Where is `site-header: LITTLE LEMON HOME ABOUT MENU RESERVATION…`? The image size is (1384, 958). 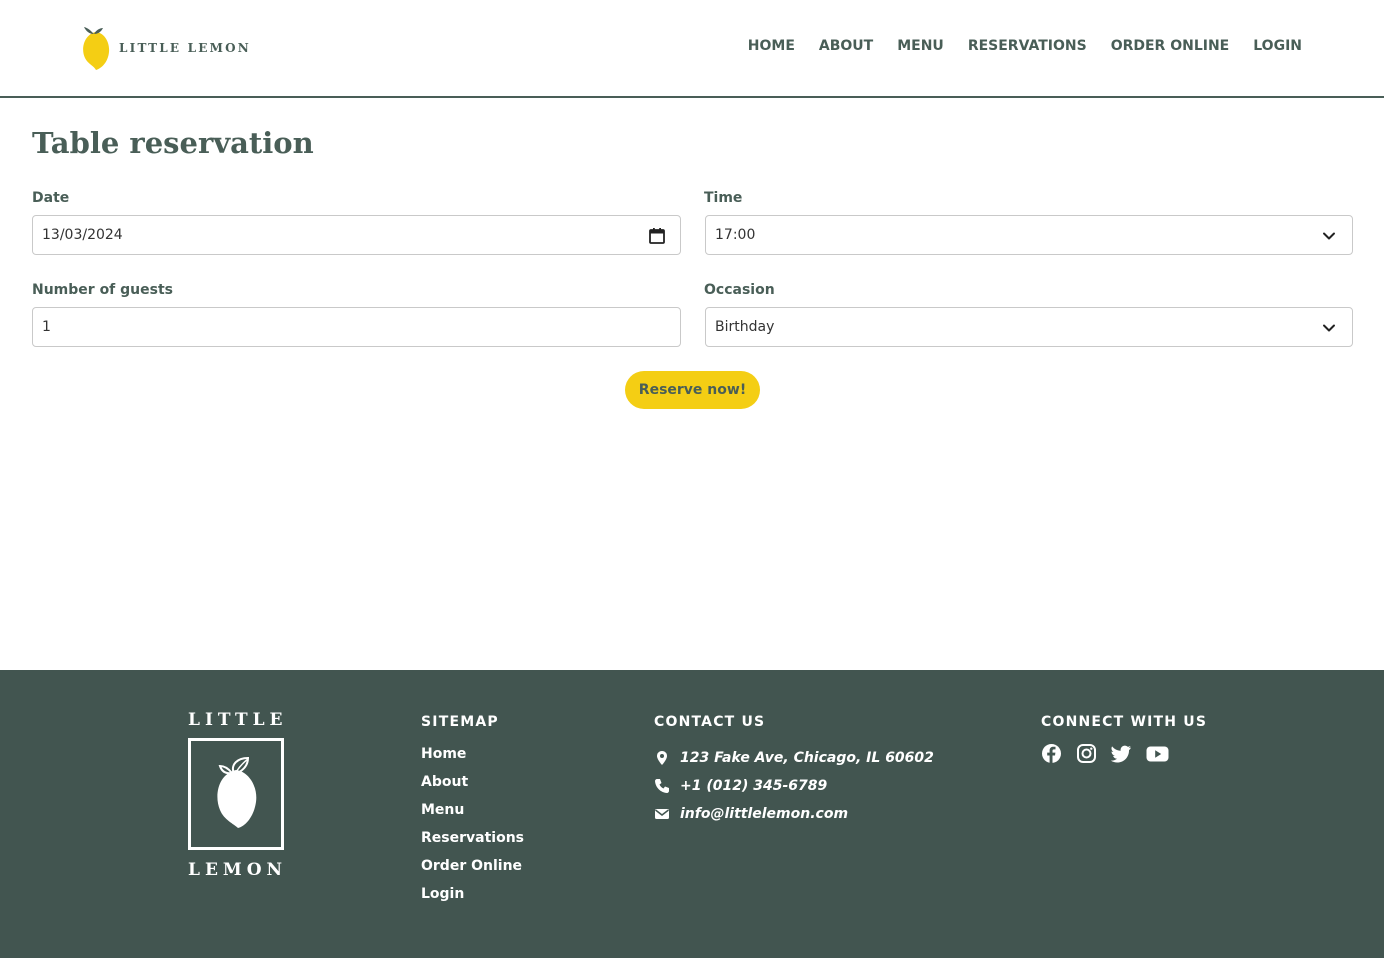 site-header: LITTLE LEMON HOME ABOUT MENU RESERVATION… is located at coordinates (692, 49).